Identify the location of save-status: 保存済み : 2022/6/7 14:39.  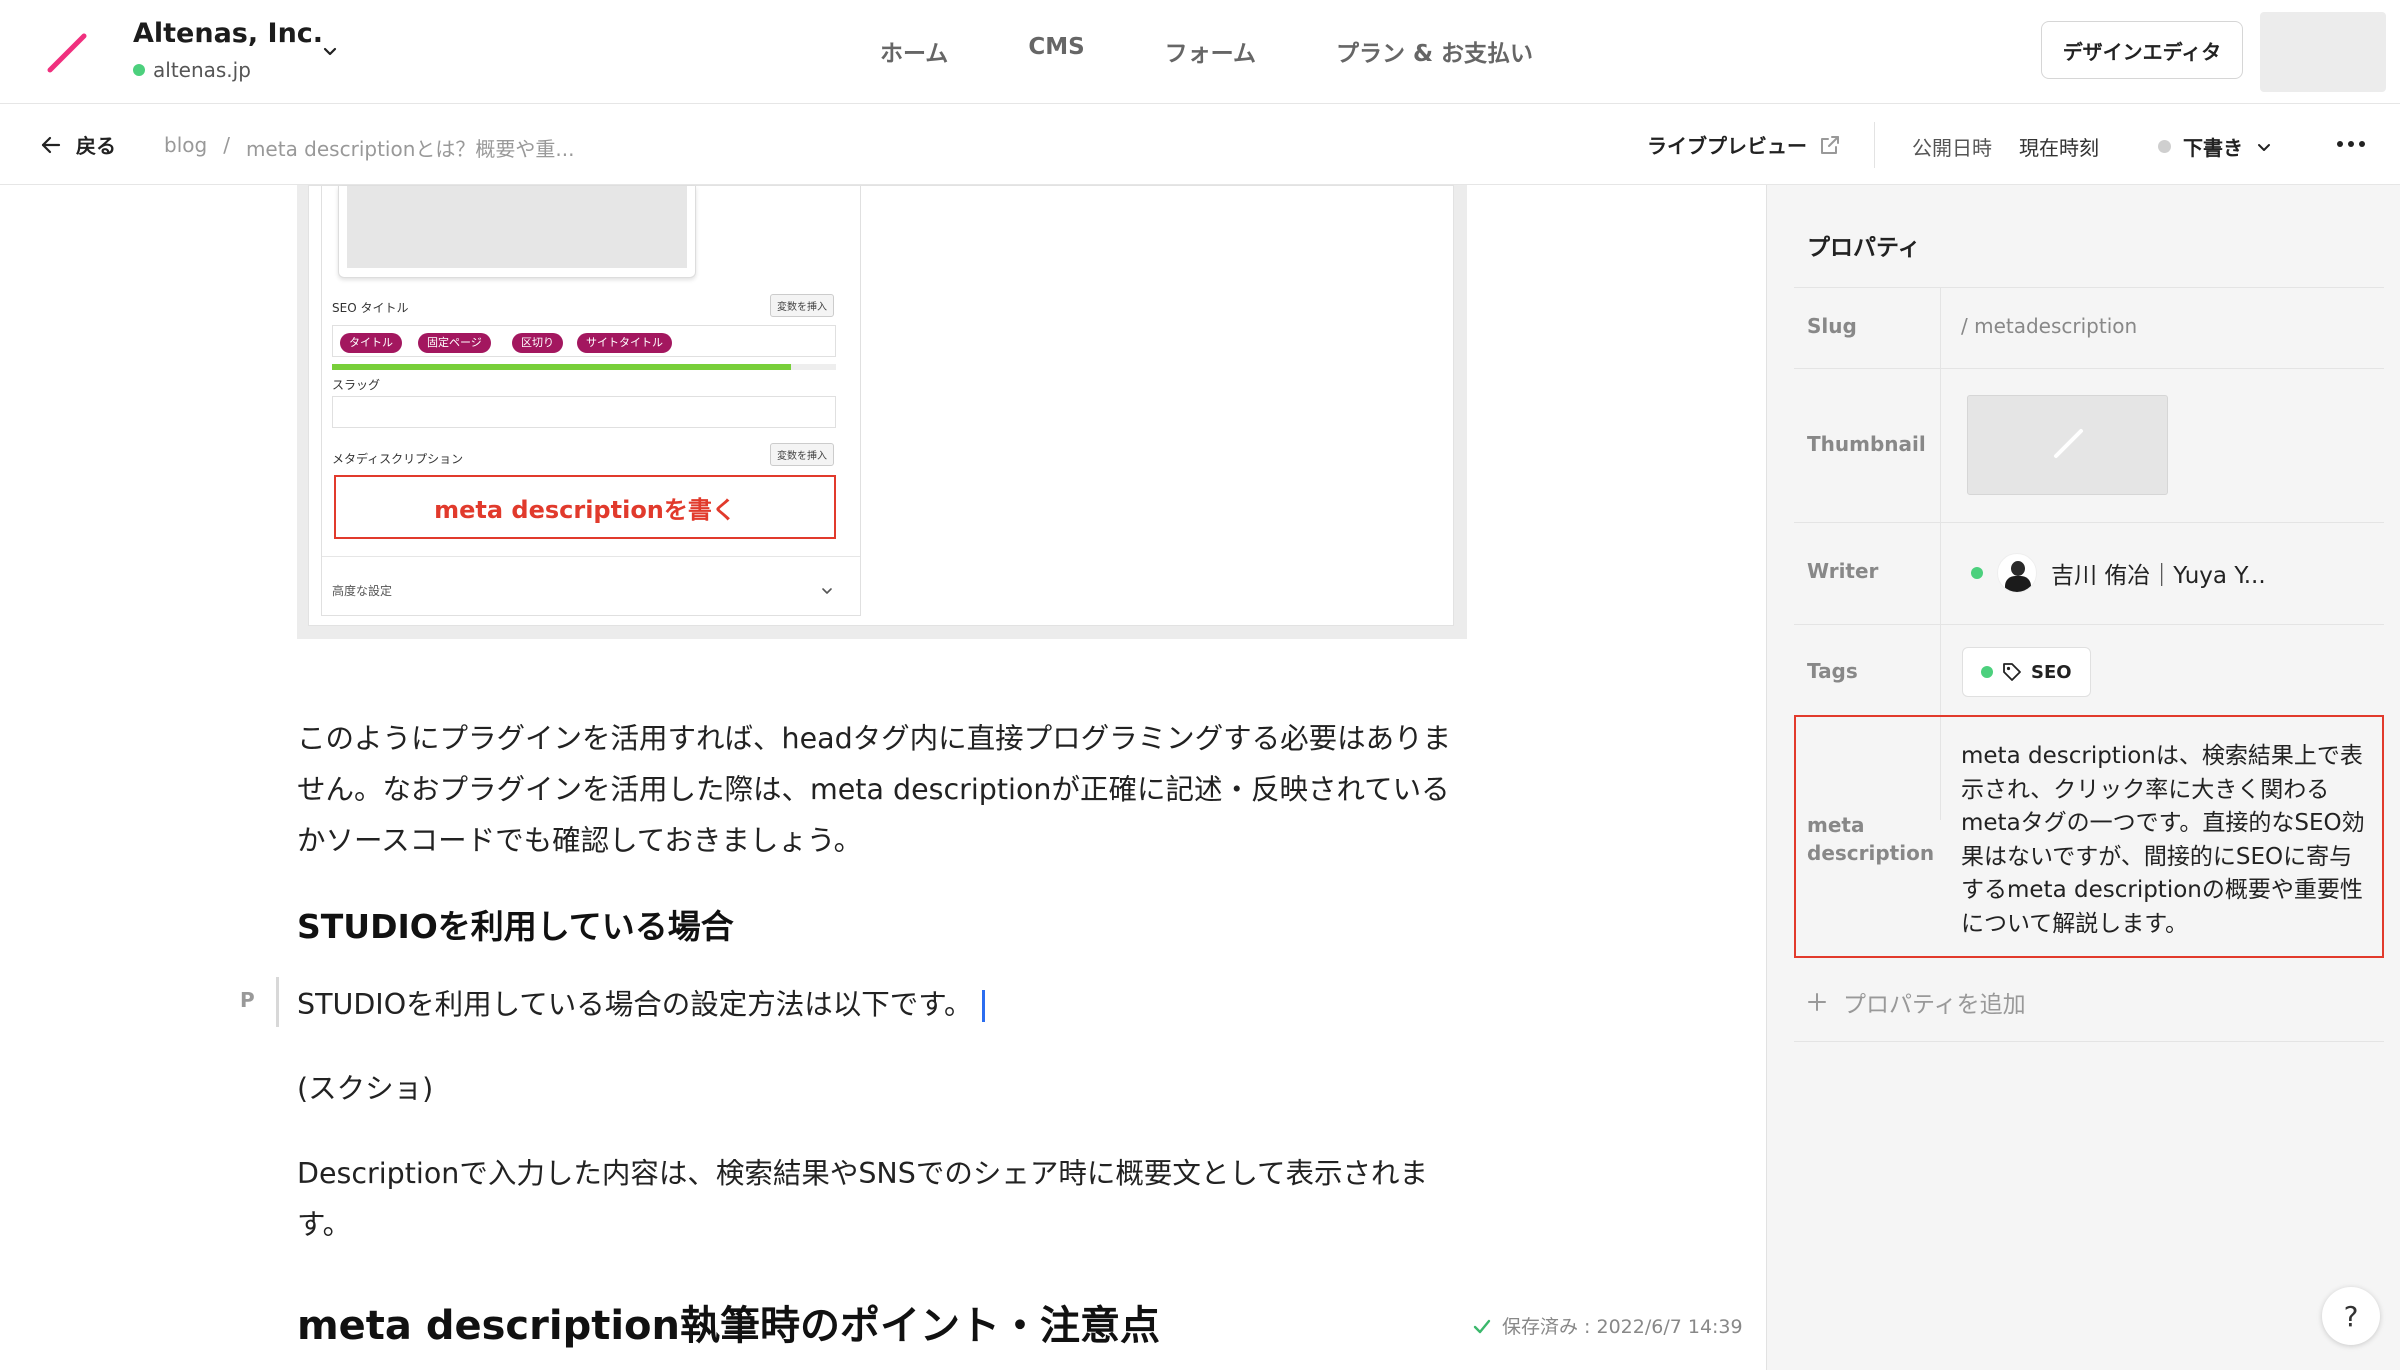
(1607, 1325).